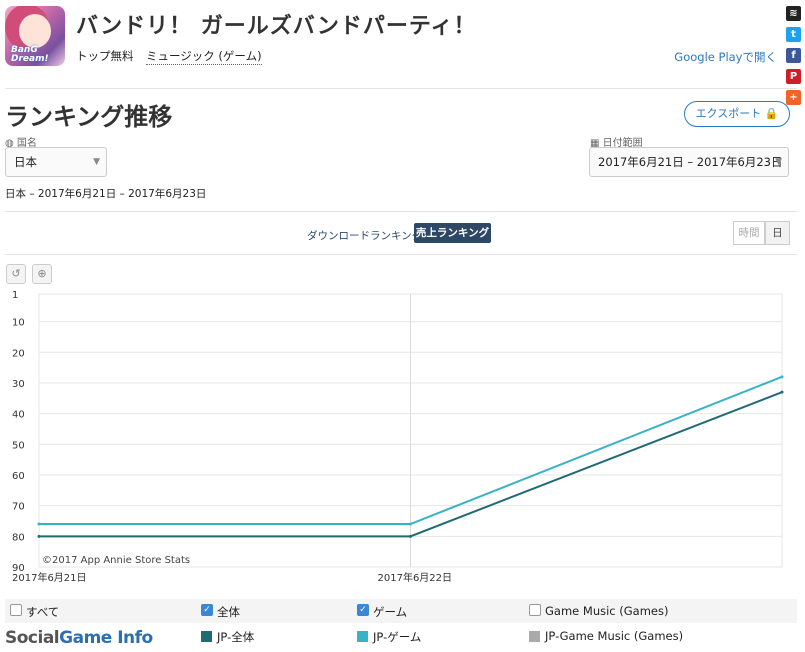 Image resolution: width=805 pixels, height=652 pixels. What do you see at coordinates (276, 26) in the screenshot?
I see `app-title: バンドリ！ ガールズバンドパーティ！` at bounding box center [276, 26].